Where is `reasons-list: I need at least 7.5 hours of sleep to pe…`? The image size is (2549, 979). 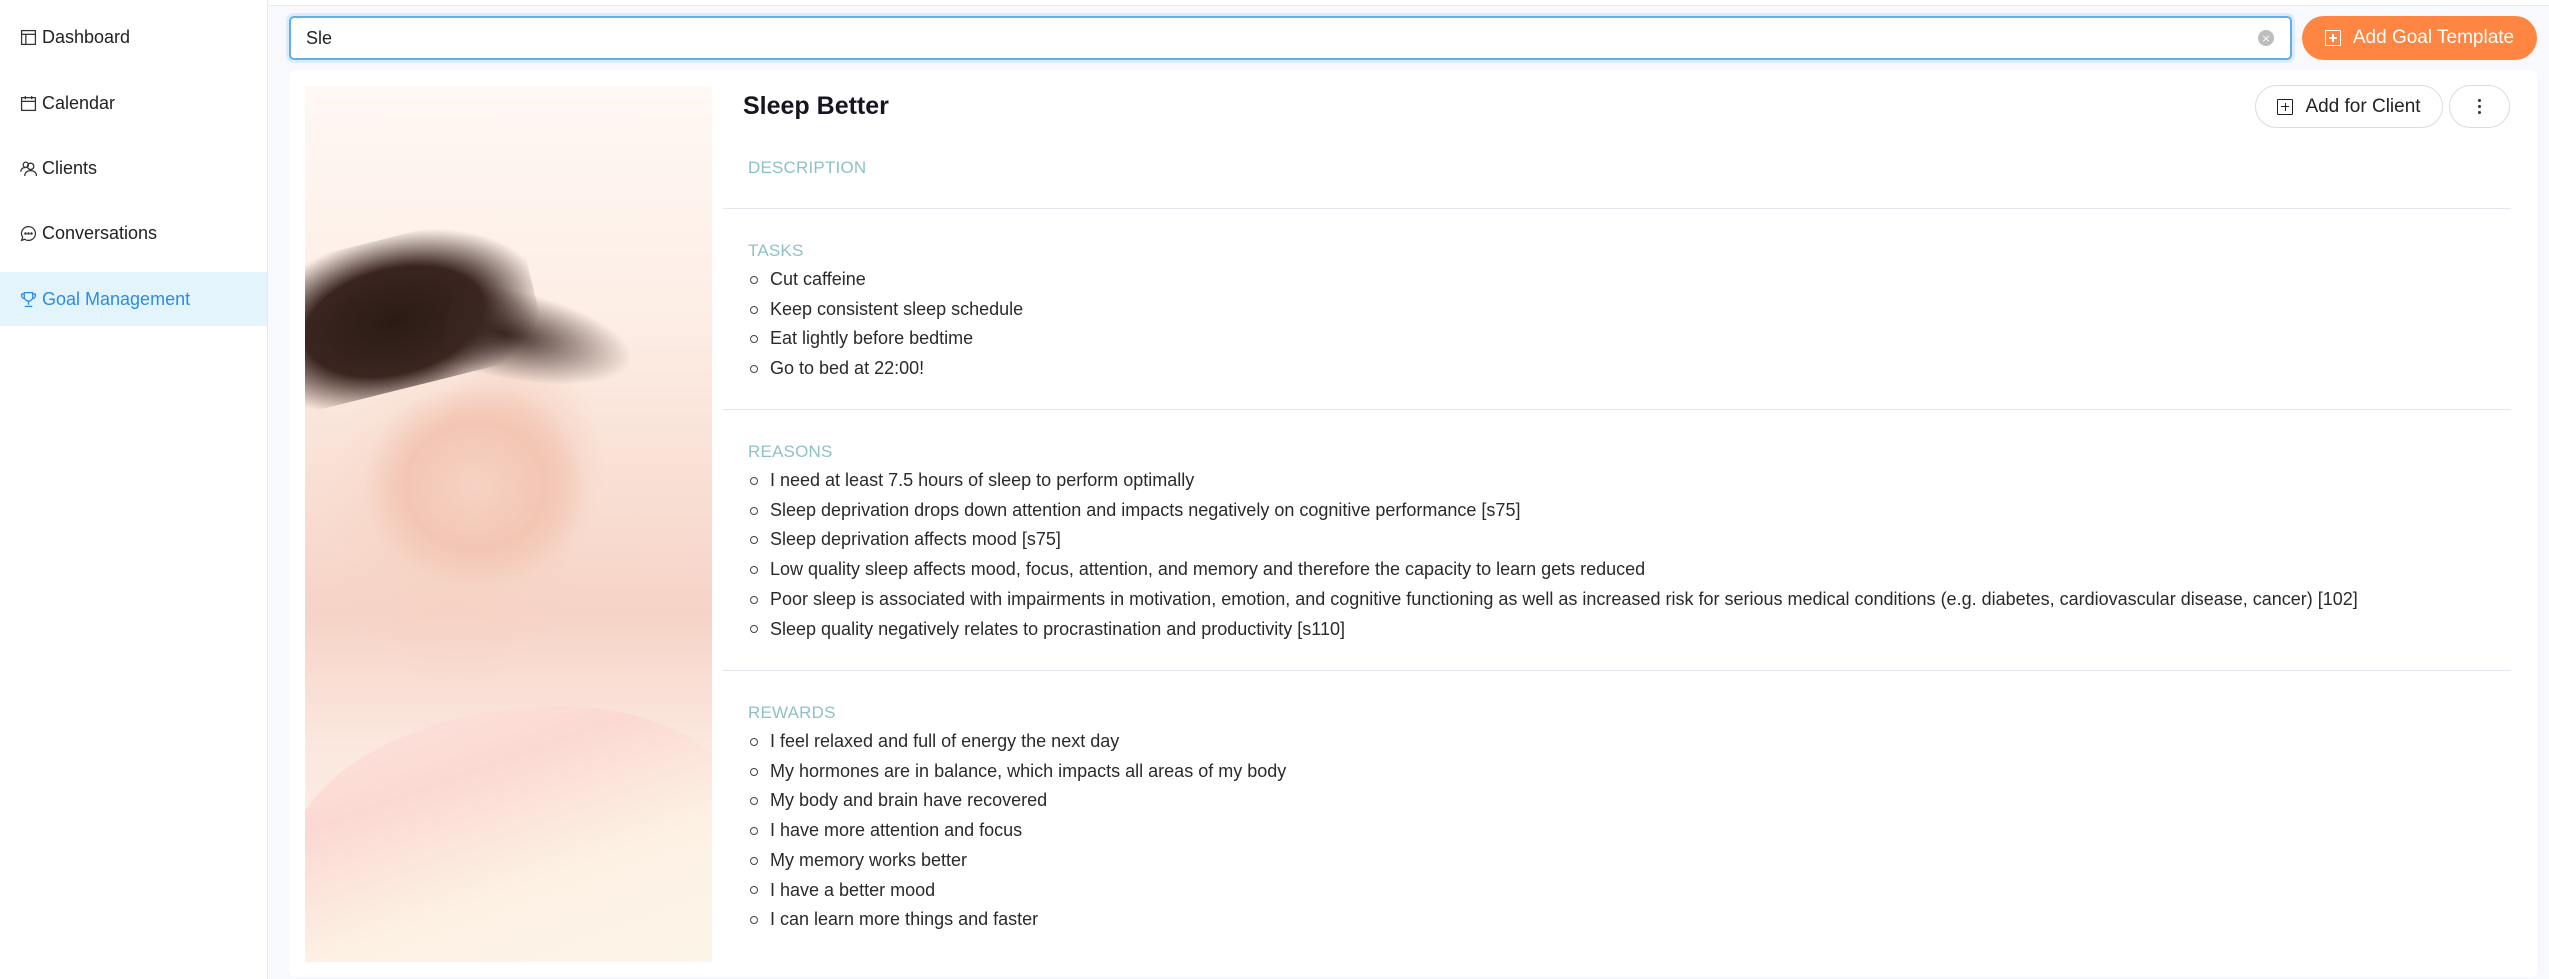 reasons-list: I need at least 7.5 hours of sleep to pe… is located at coordinates (1553, 555).